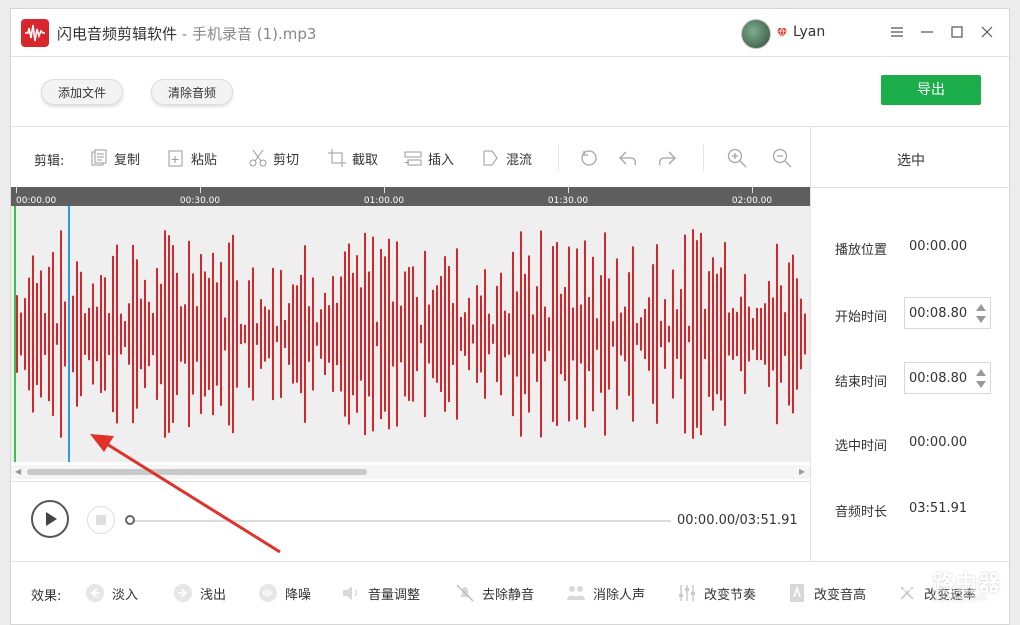  Describe the element at coordinates (938, 442) in the screenshot. I see `selected-time-value: 00:00.00` at that location.